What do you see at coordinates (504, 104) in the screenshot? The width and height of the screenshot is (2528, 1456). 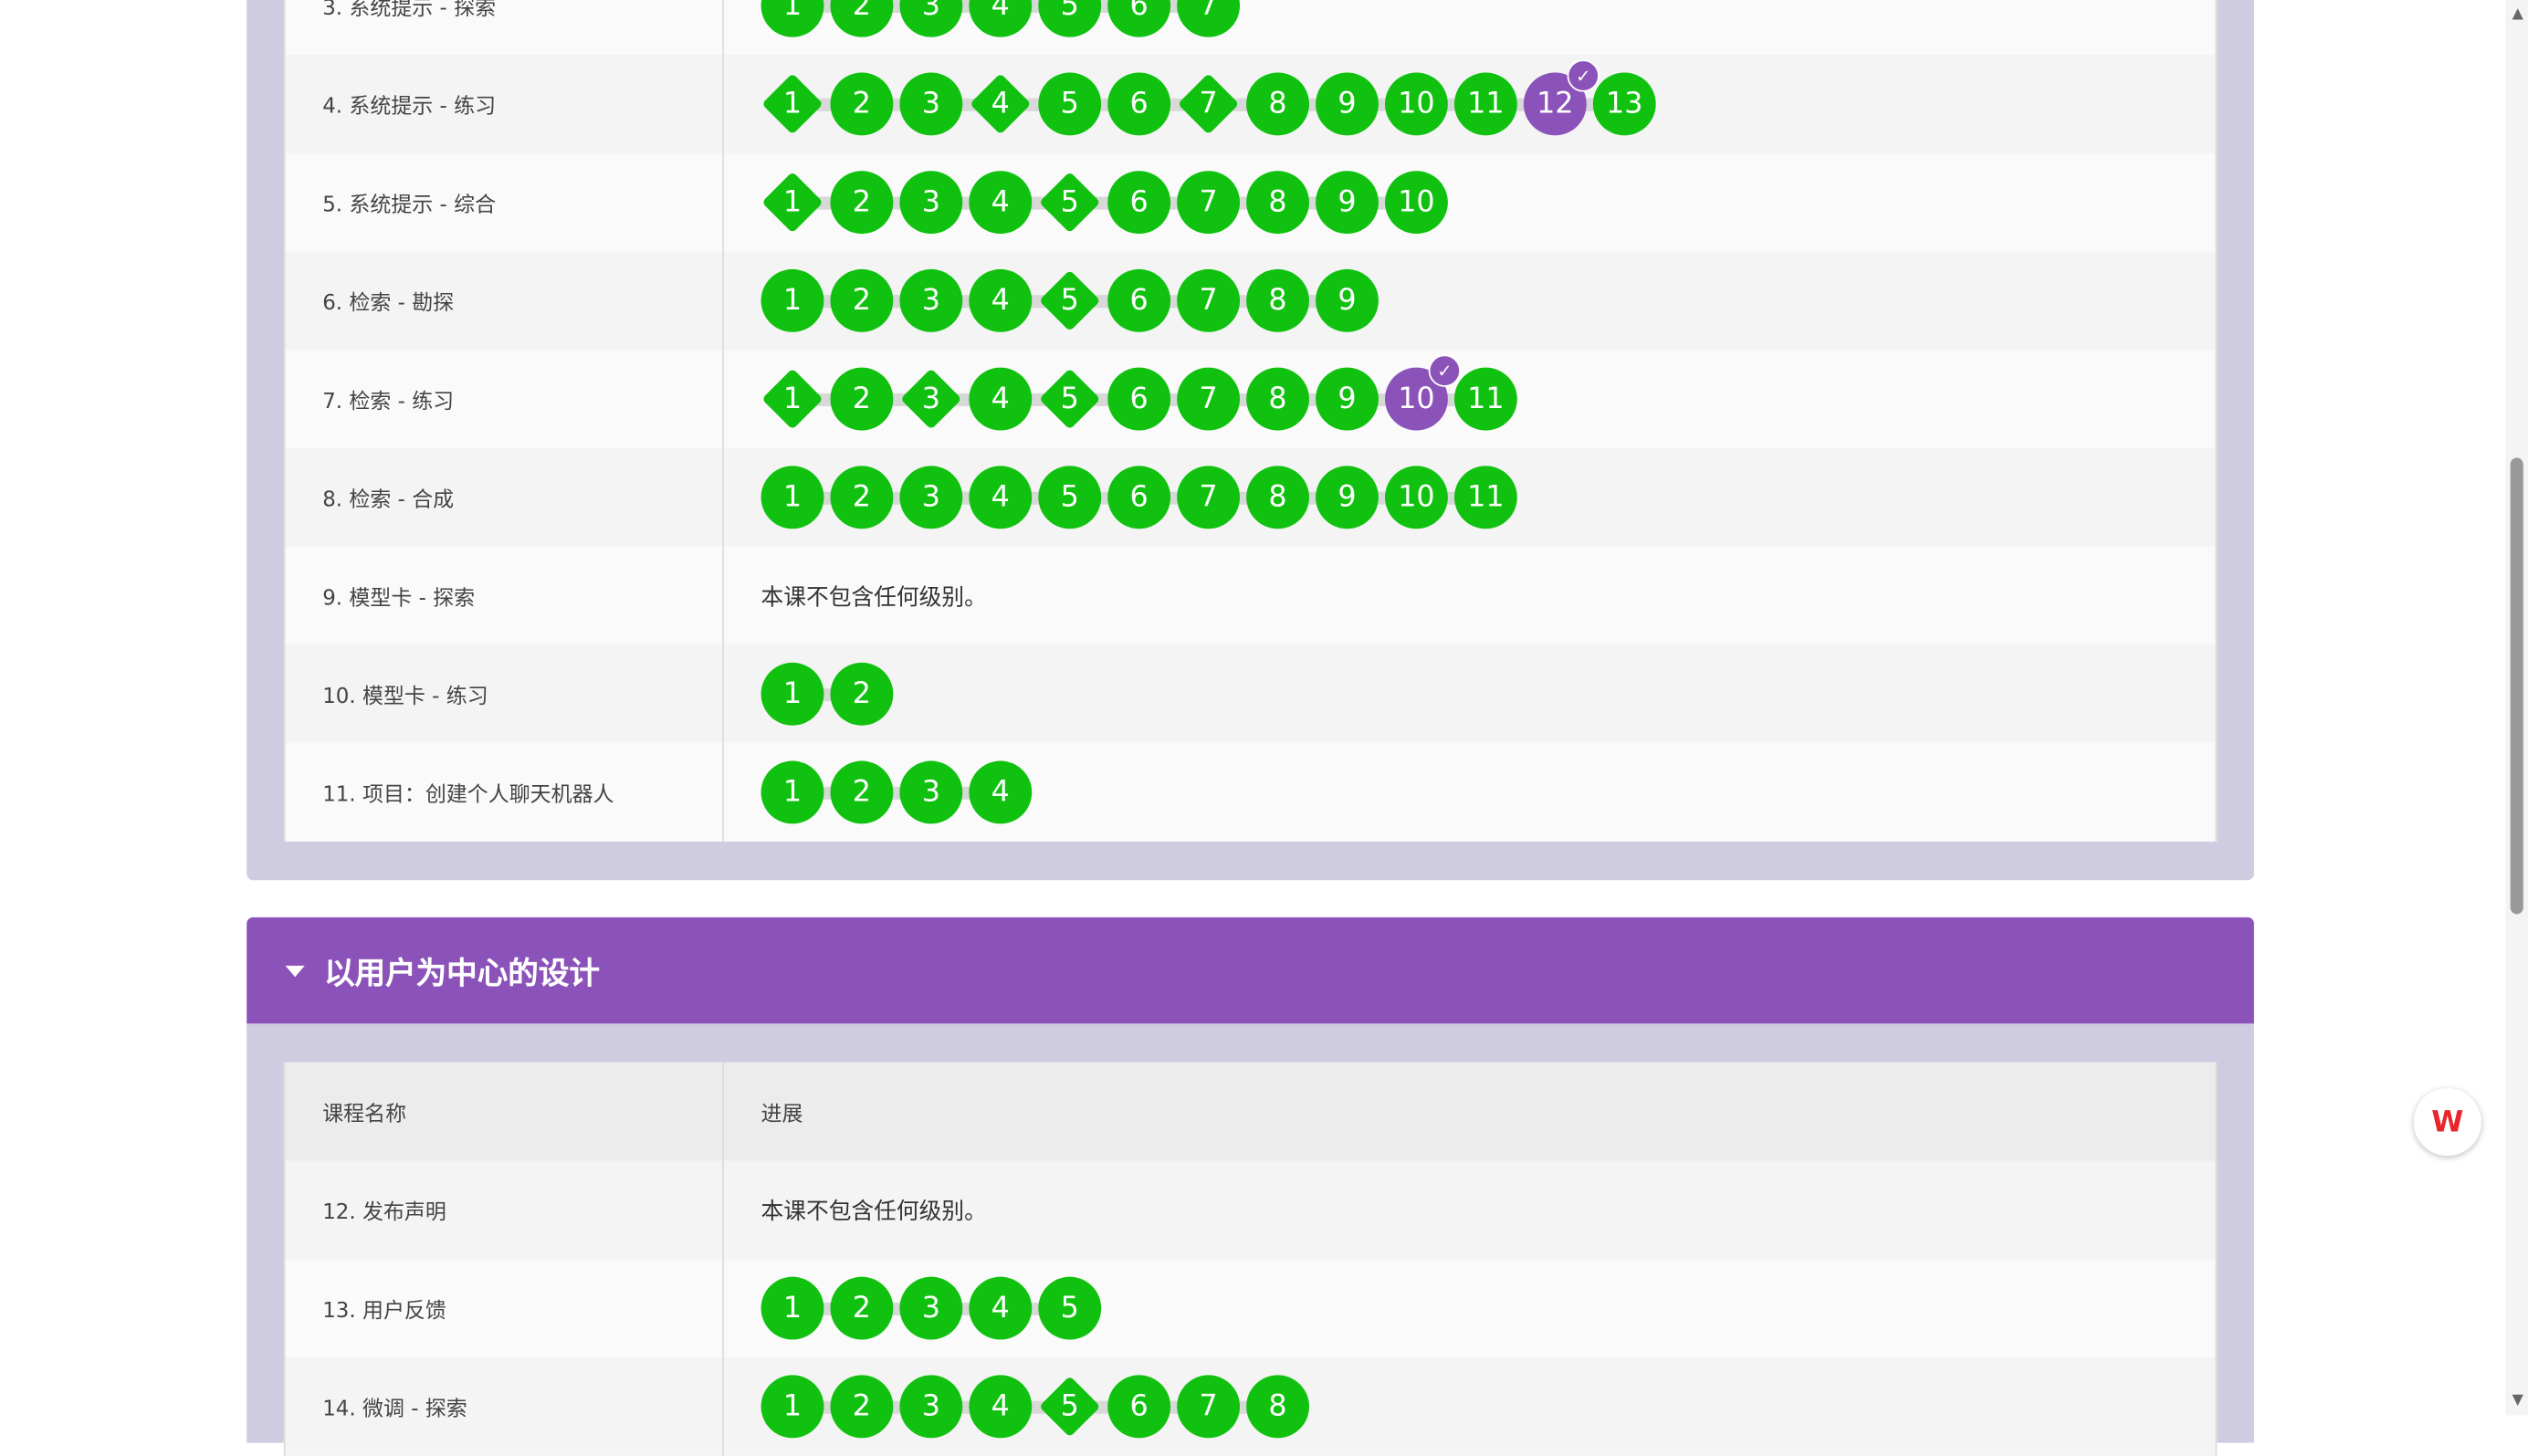 I see `course-name: 4. 系统提示 - 练习` at bounding box center [504, 104].